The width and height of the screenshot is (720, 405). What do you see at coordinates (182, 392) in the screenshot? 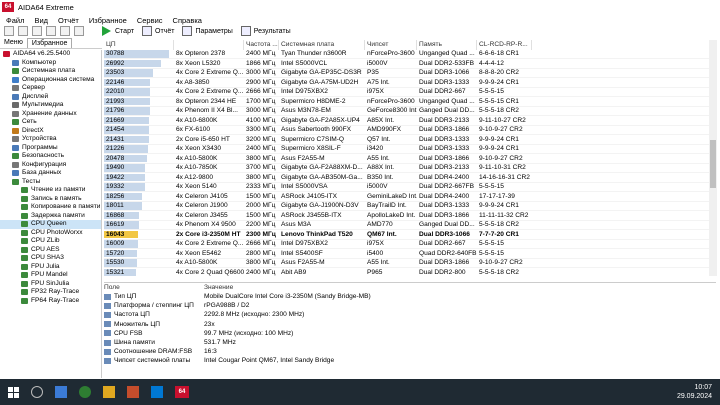
I see `aida64-taskbar-icon: 64` at bounding box center [182, 392].